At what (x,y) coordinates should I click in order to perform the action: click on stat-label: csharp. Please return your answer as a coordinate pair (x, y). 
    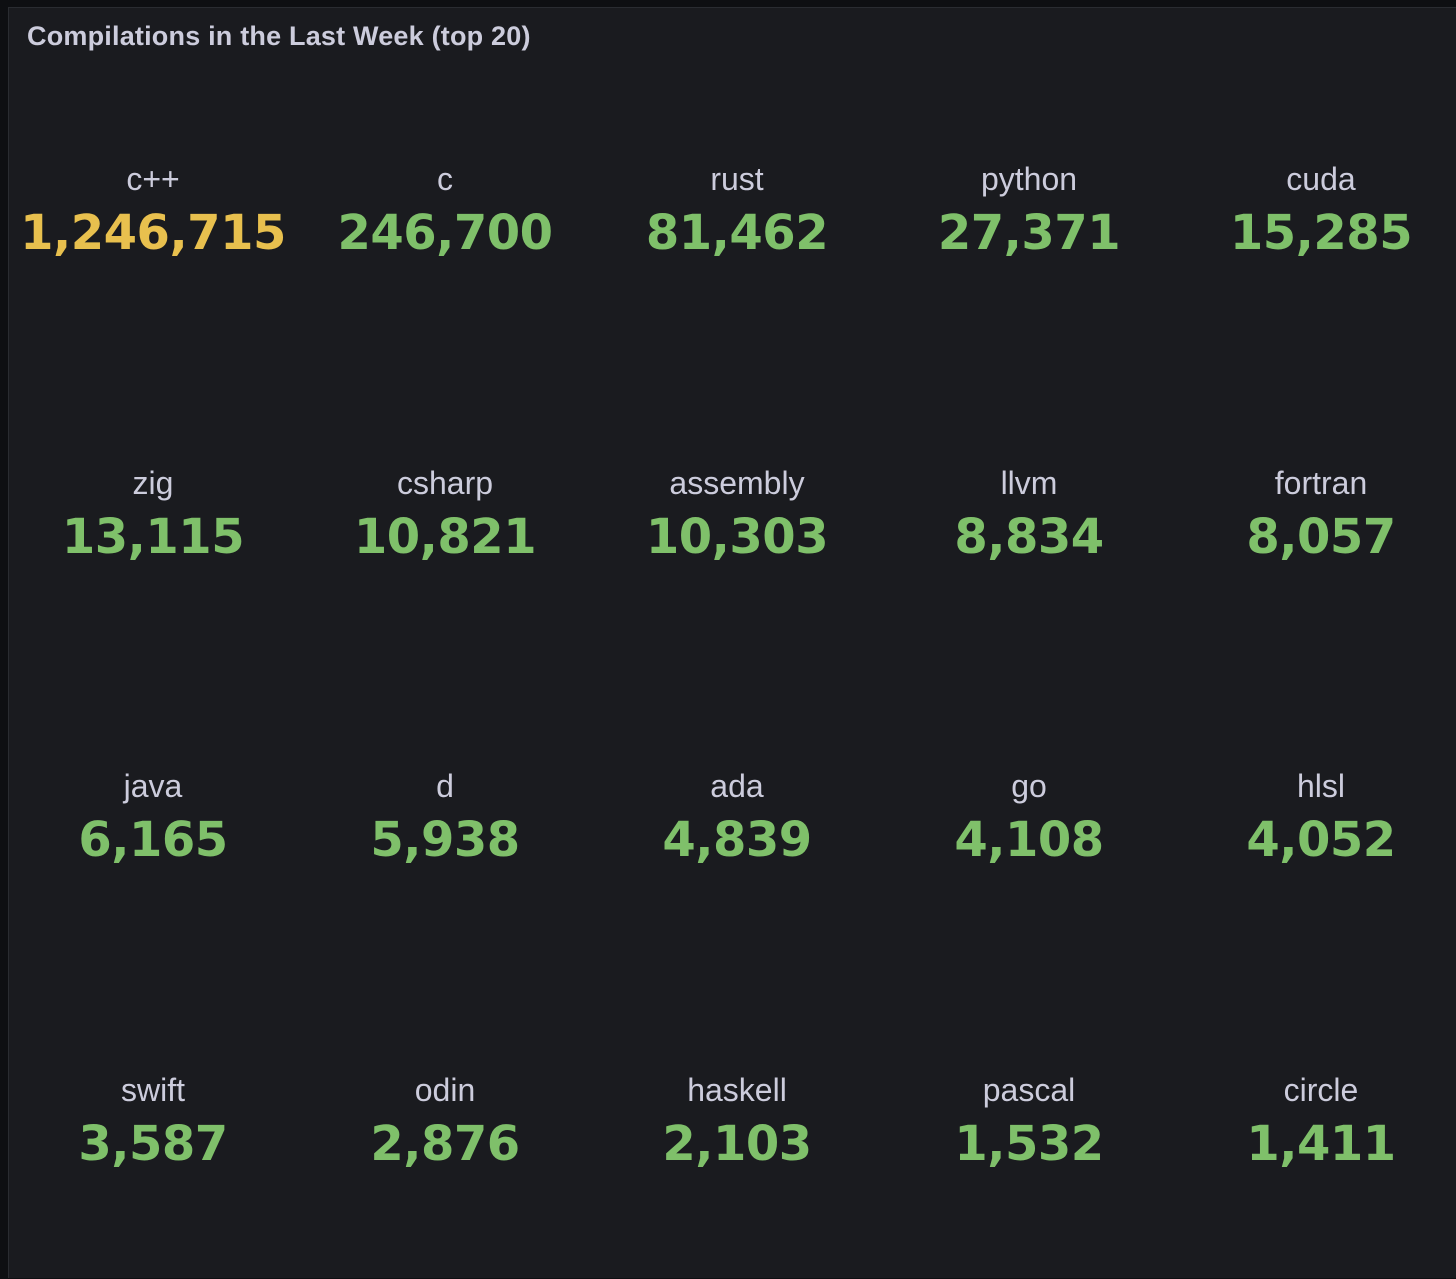
    Looking at the image, I should click on (445, 483).